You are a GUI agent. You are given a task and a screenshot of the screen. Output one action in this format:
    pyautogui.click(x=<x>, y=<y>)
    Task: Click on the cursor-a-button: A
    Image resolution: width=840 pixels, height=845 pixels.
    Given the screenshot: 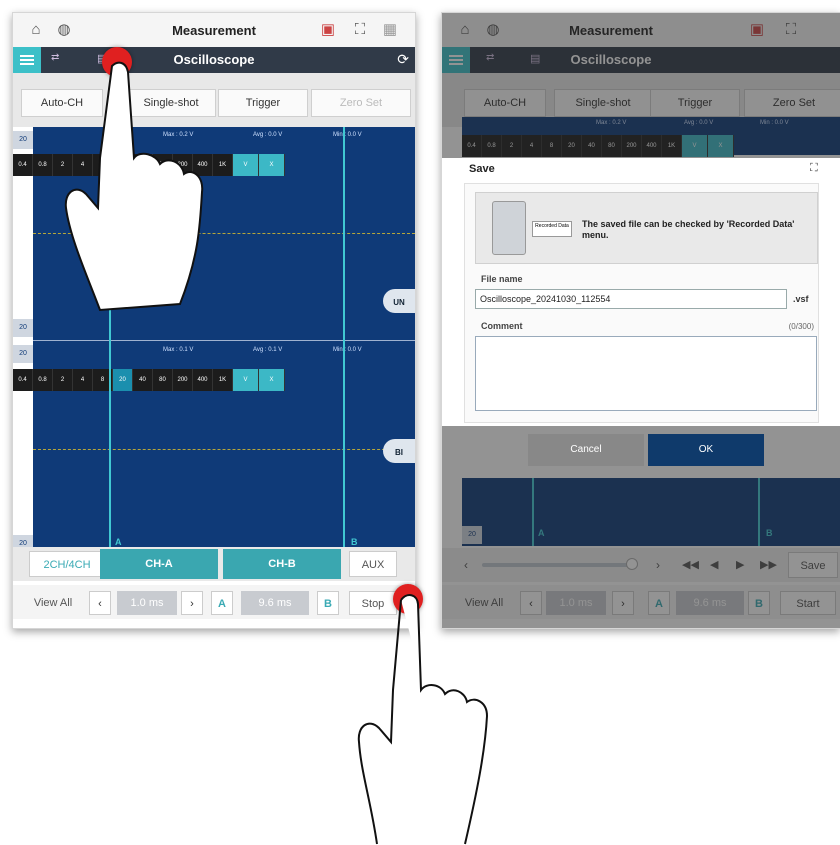 What is the action you would take?
    pyautogui.click(x=222, y=603)
    